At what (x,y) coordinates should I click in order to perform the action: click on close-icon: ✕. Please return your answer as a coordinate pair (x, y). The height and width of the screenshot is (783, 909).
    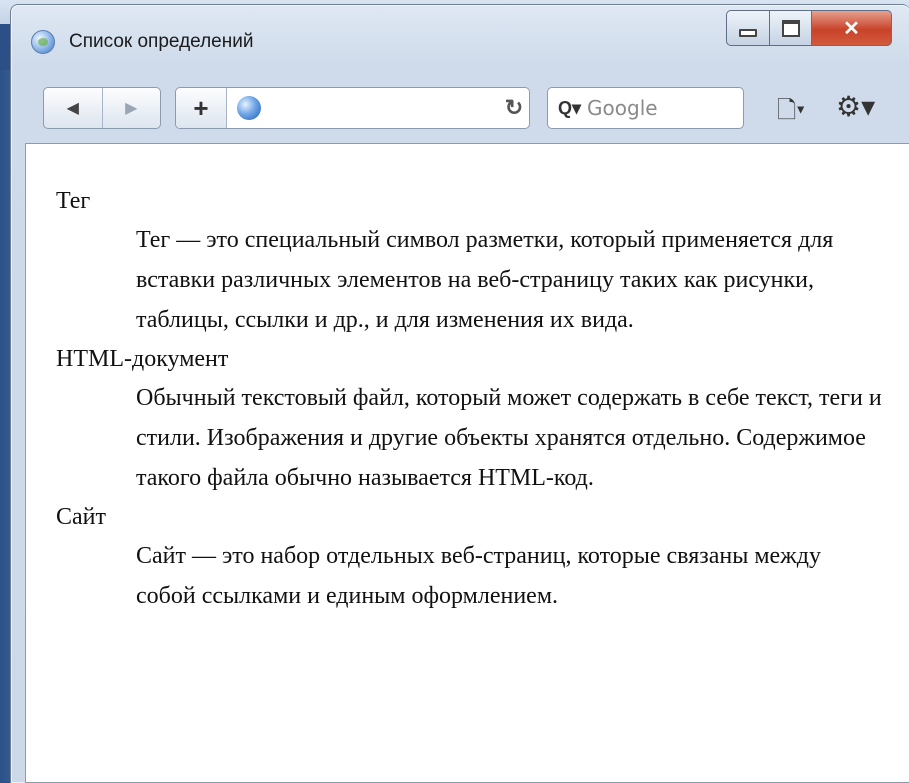
    Looking at the image, I should click on (851, 28).